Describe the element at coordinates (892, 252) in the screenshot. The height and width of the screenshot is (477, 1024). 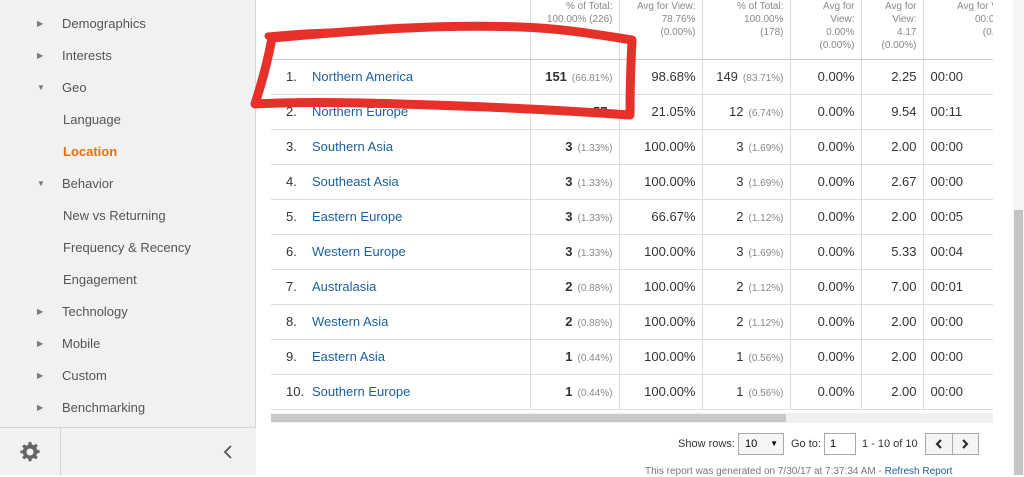
I see `pages-per-session-value: 5.33` at that location.